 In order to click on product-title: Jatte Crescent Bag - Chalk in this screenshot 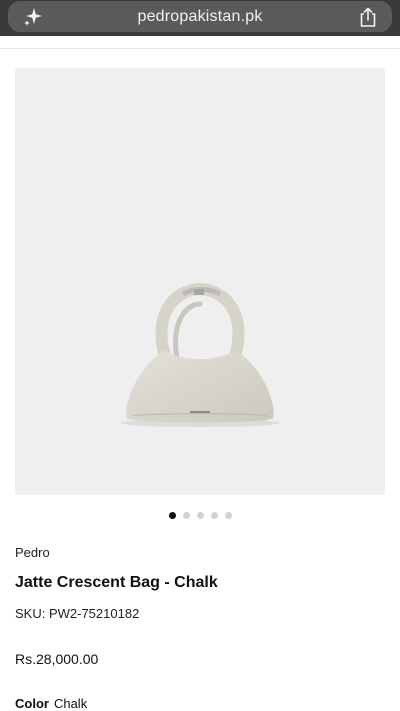, I will do `click(116, 582)`.